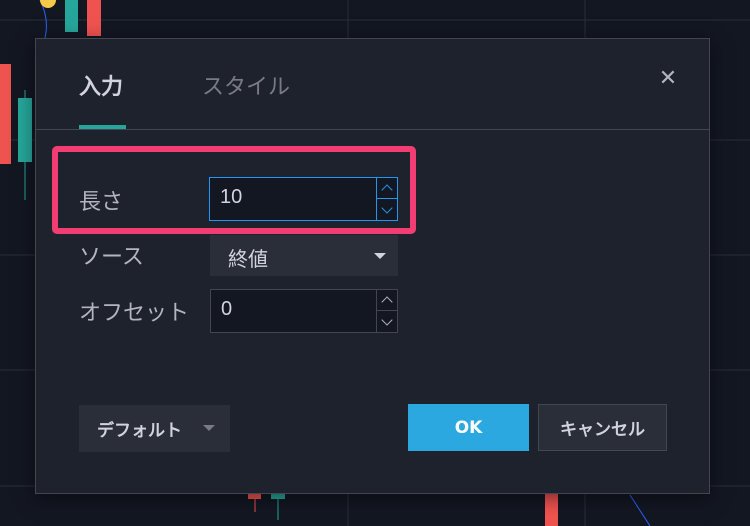 Image resolution: width=750 pixels, height=526 pixels. I want to click on offset-increment-button, so click(387, 300).